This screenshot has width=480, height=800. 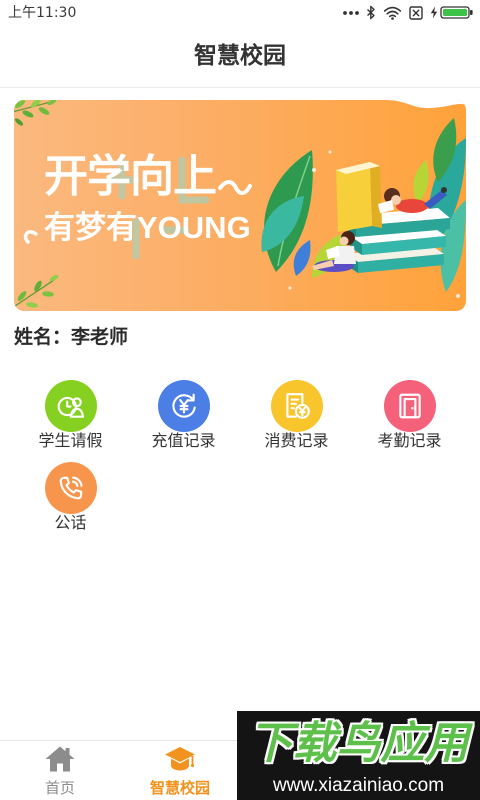 I want to click on home-icon, so click(x=60, y=759).